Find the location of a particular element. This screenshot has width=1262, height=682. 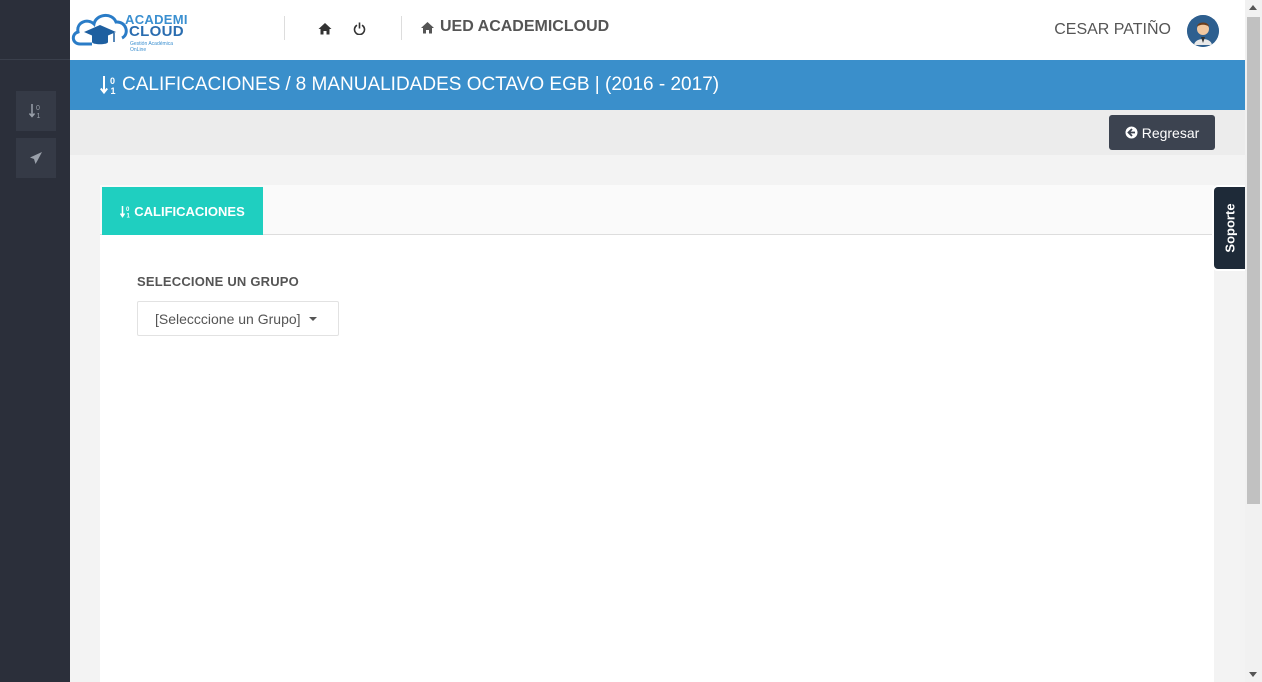

logo-subtitle: Gestión Académica OnLine is located at coordinates (152, 47).